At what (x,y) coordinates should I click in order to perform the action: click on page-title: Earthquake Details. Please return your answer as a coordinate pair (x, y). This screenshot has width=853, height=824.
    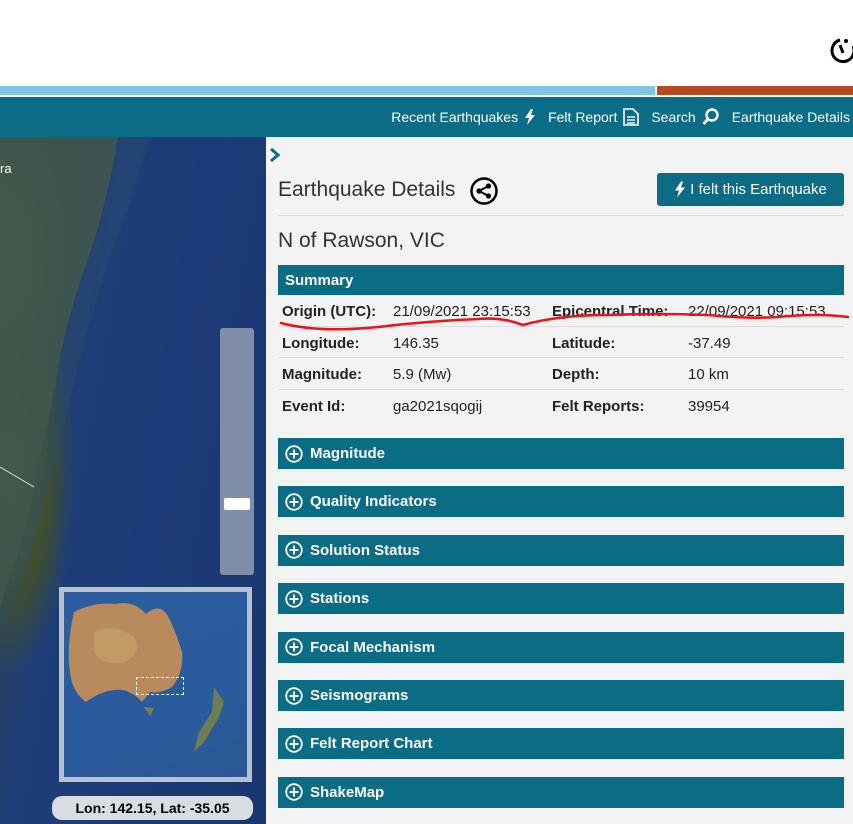
    Looking at the image, I should click on (367, 189).